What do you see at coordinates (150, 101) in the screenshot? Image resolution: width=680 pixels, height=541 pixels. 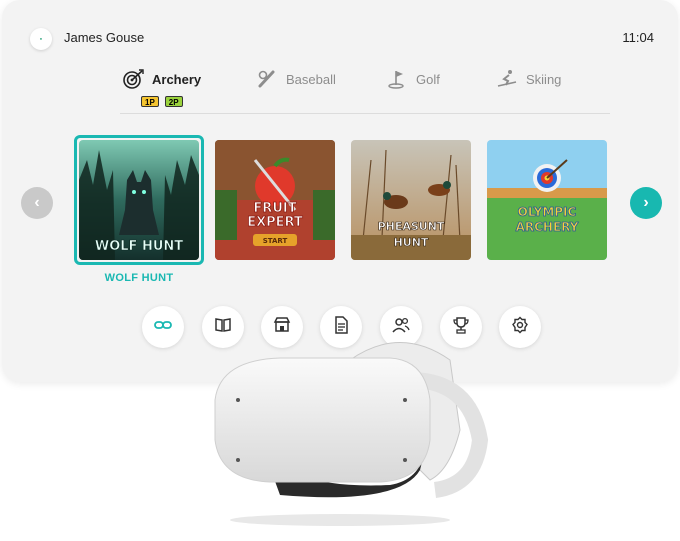 I see `badge-1p: 1P` at bounding box center [150, 101].